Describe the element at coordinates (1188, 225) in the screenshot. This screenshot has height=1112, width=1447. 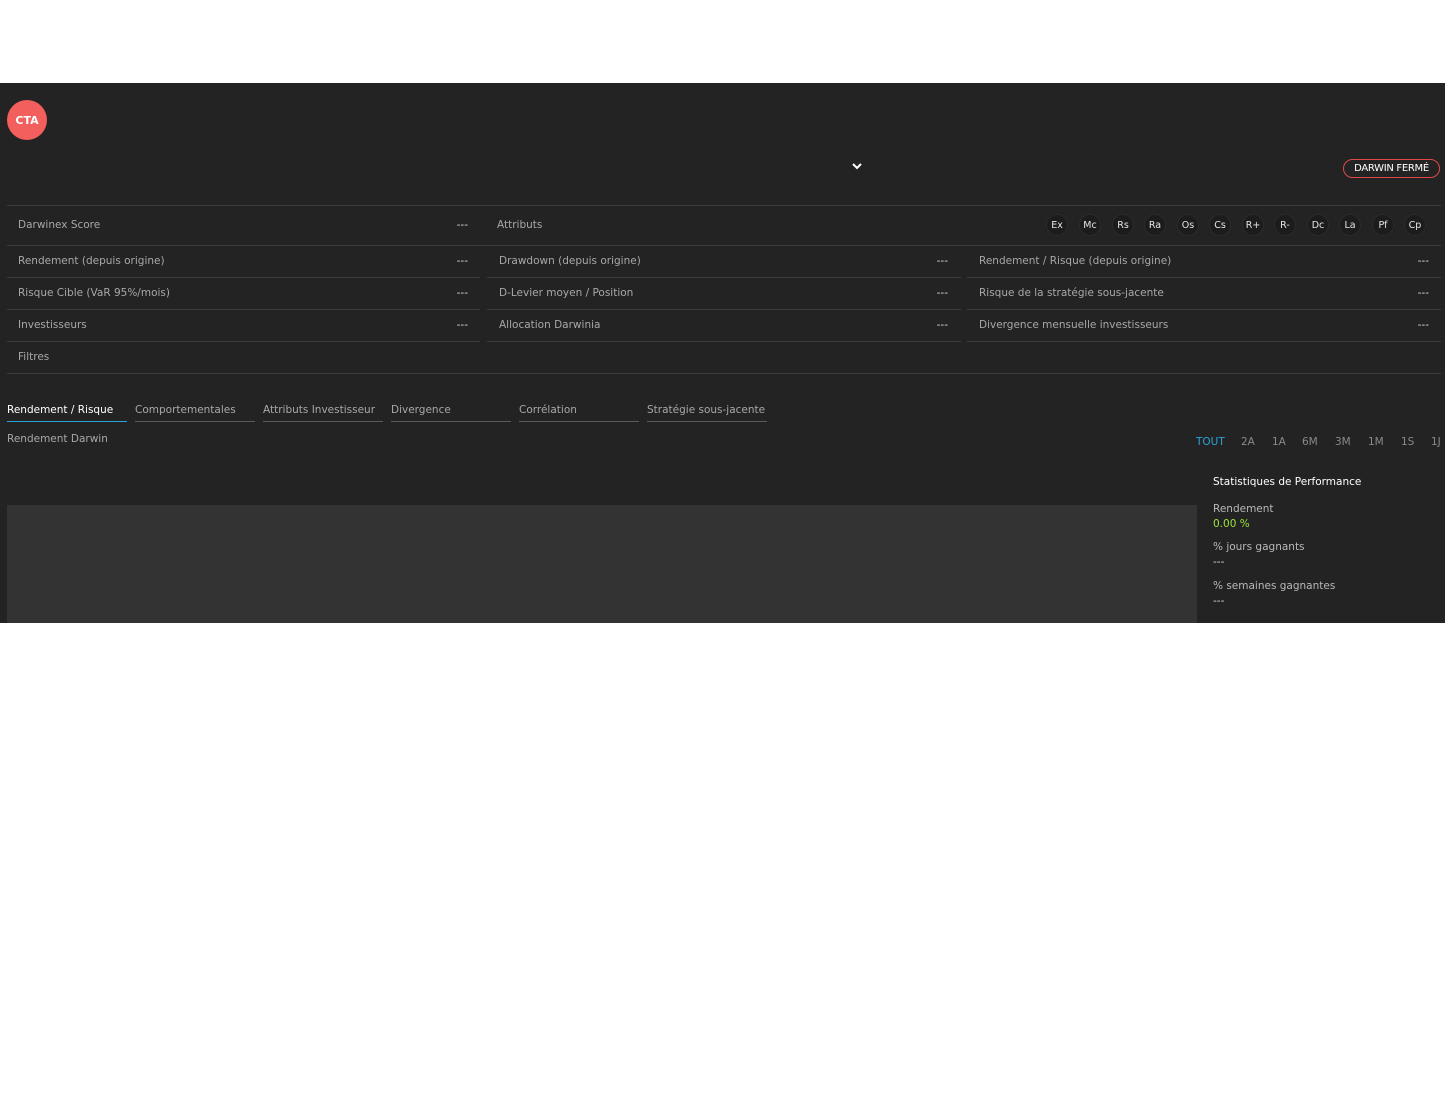
I see `attribute-chip-os: Os` at that location.